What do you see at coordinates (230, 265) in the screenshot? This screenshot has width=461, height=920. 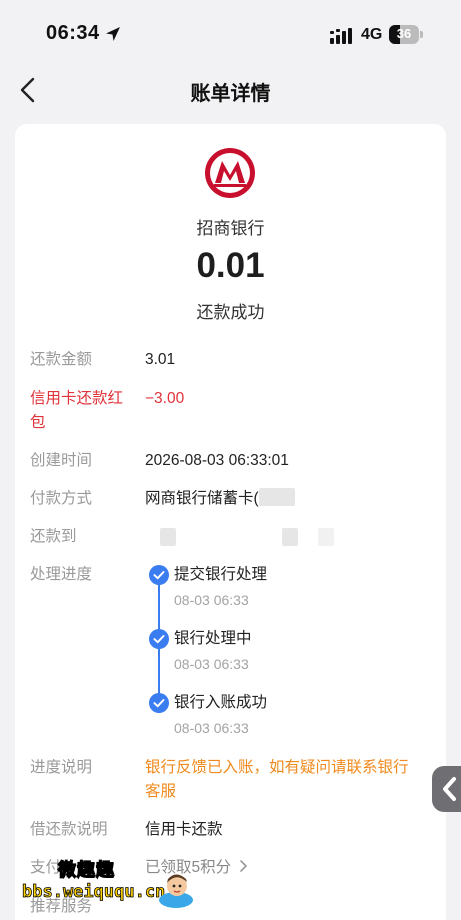 I see `amount: 0.01` at bounding box center [230, 265].